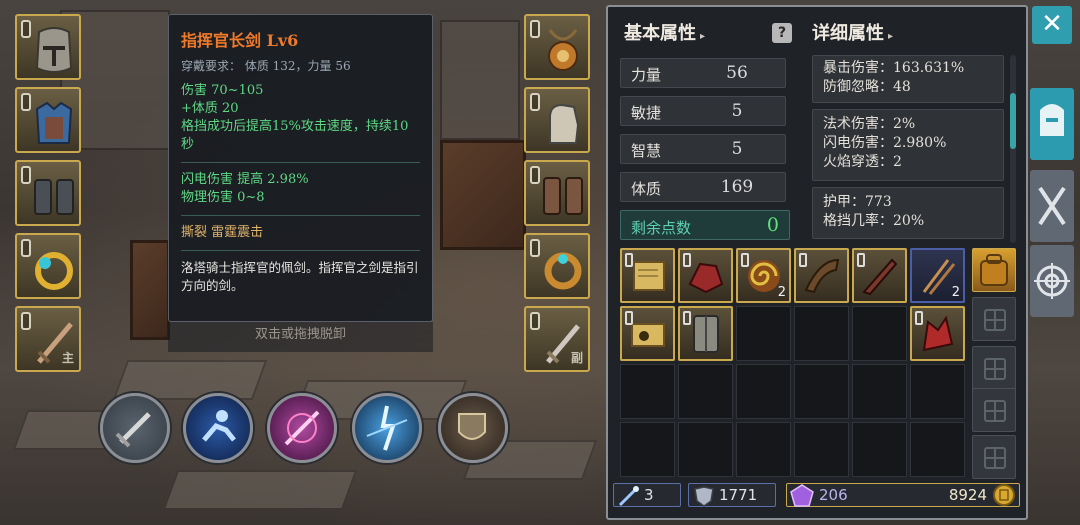 This screenshot has height=525, width=1080. Describe the element at coordinates (664, 32) in the screenshot. I see `basic-attributes-title: 基本属性 ▸` at that location.